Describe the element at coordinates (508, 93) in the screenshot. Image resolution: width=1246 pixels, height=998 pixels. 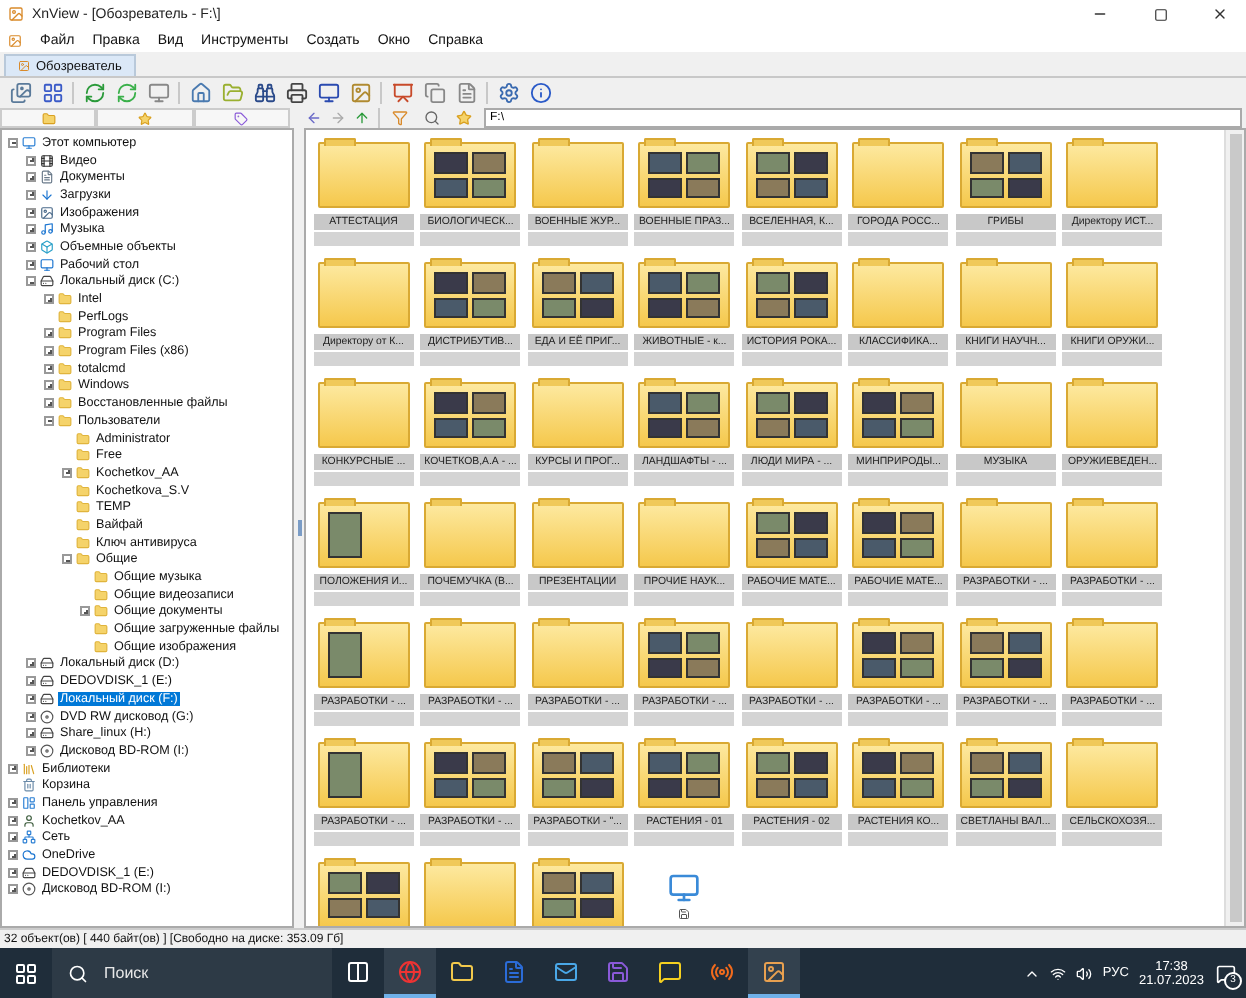
I see `settings-button` at that location.